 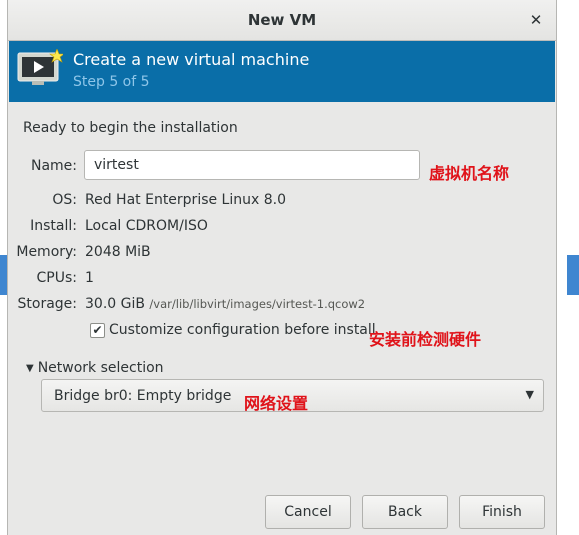 What do you see at coordinates (252, 165) in the screenshot?
I see `name-input: virtest` at bounding box center [252, 165].